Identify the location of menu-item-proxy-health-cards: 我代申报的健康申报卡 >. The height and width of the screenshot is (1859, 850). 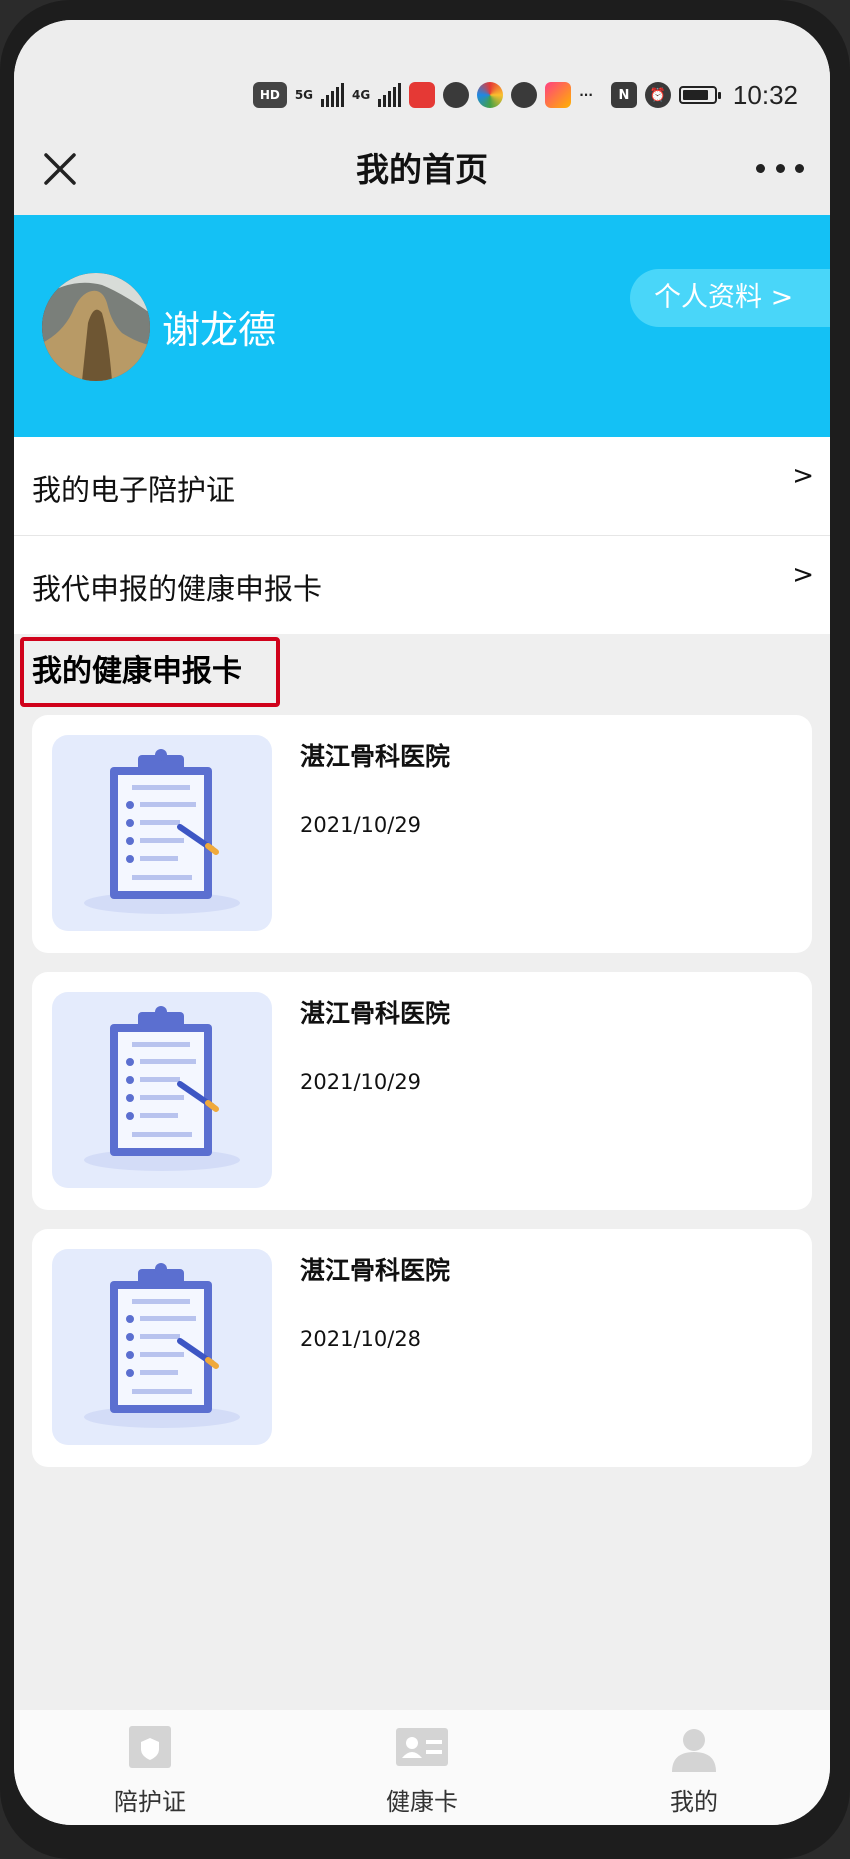
(422, 585).